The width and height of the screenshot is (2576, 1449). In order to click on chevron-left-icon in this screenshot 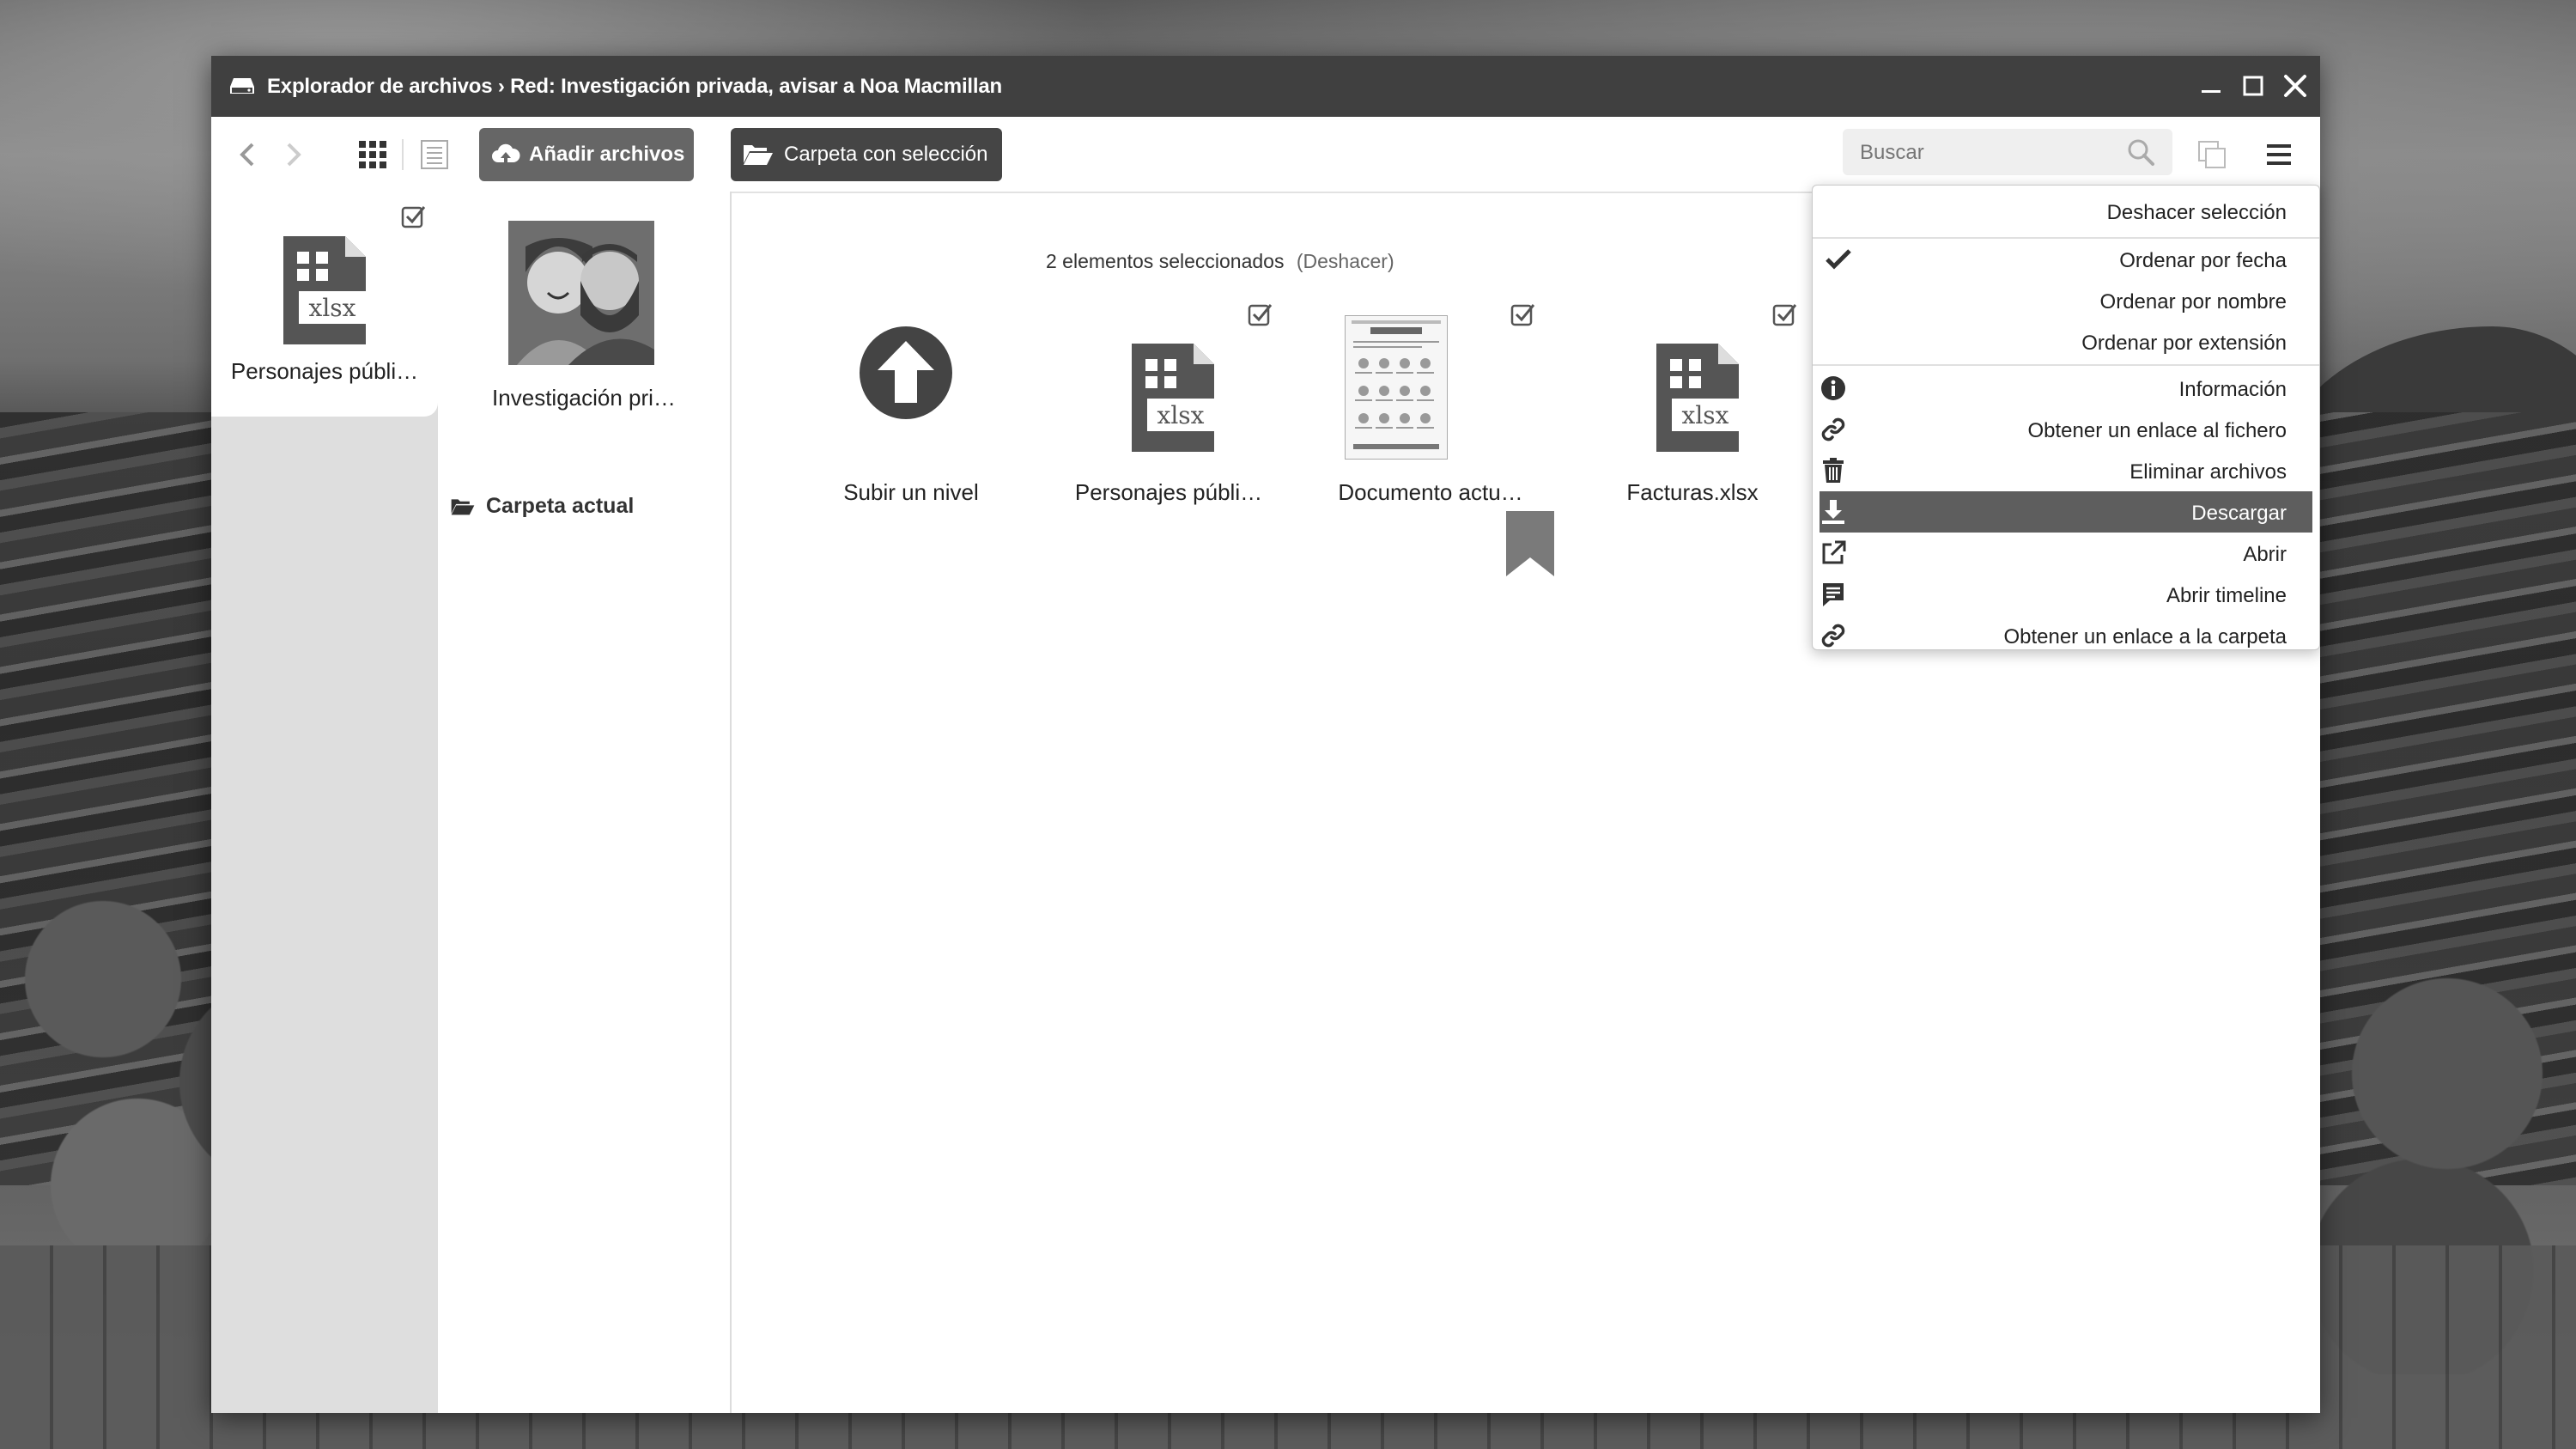, I will do `click(247, 155)`.